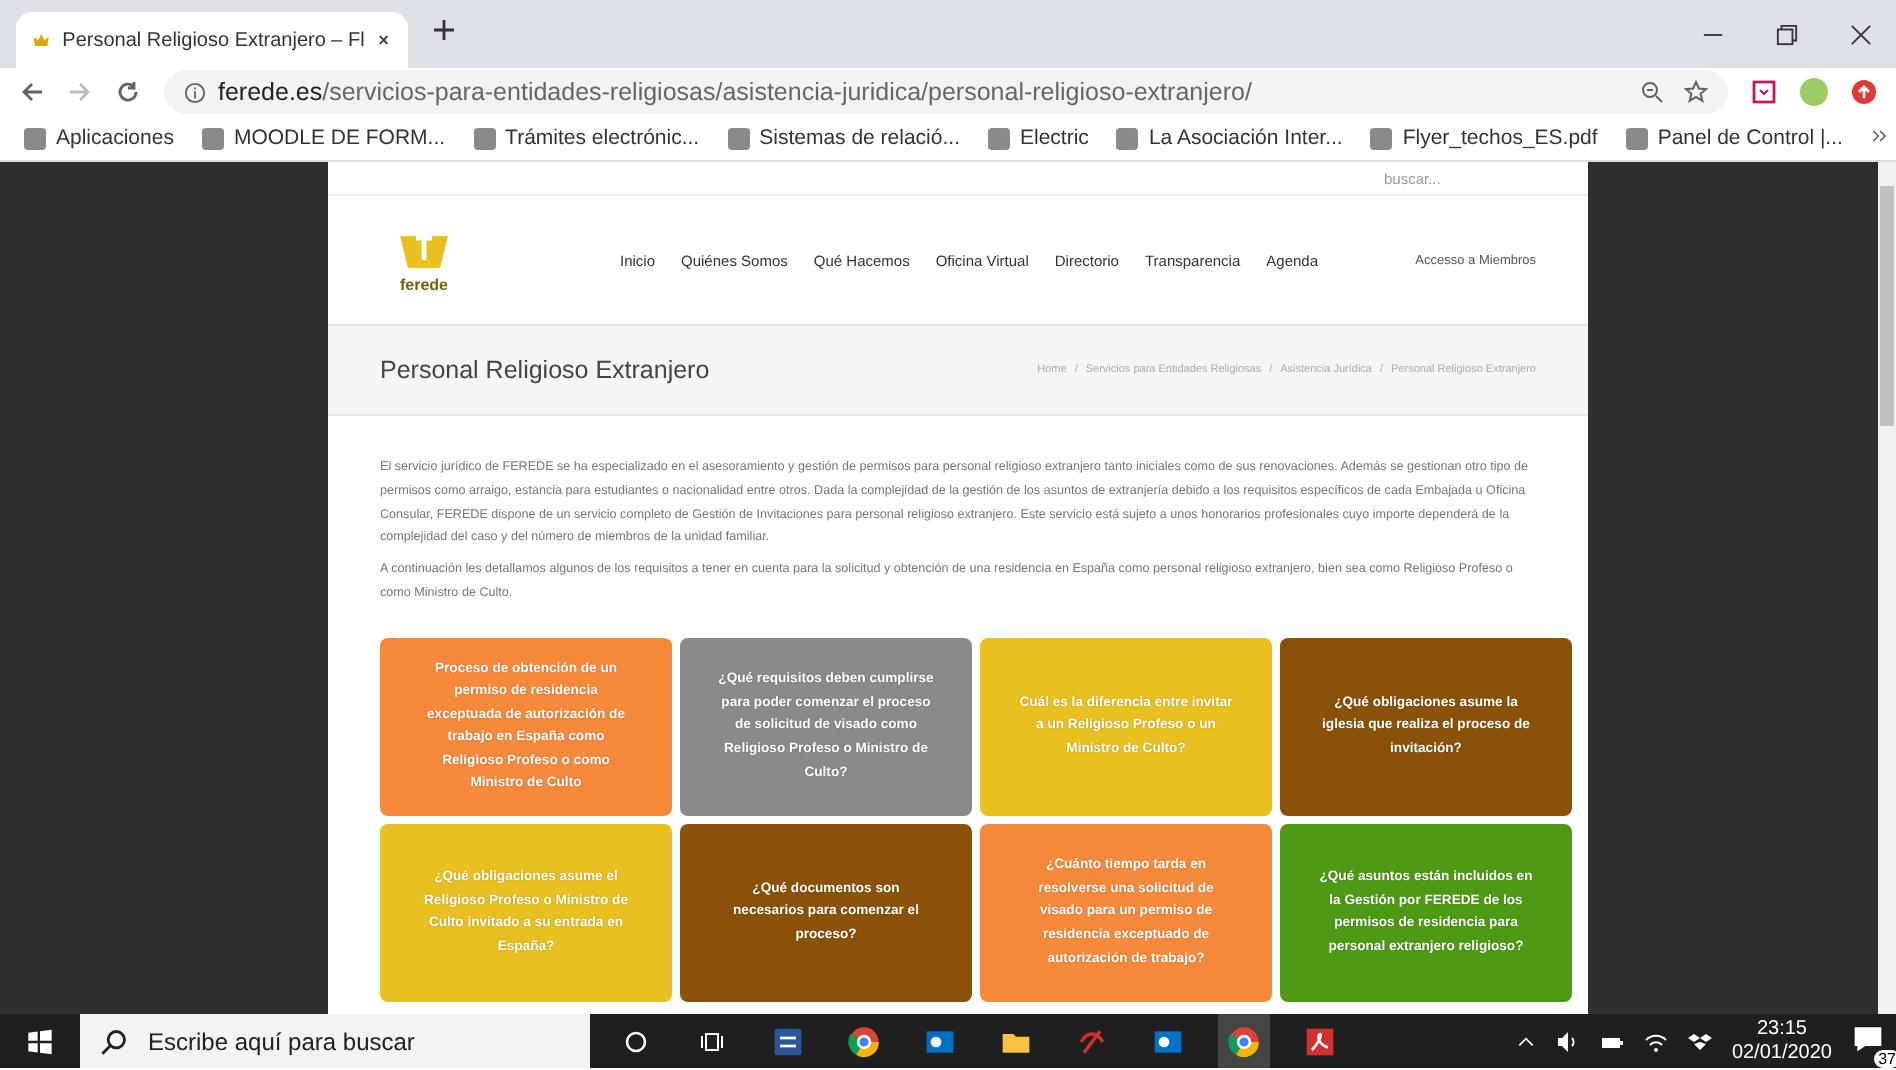  I want to click on zoom-icon, so click(1652, 92).